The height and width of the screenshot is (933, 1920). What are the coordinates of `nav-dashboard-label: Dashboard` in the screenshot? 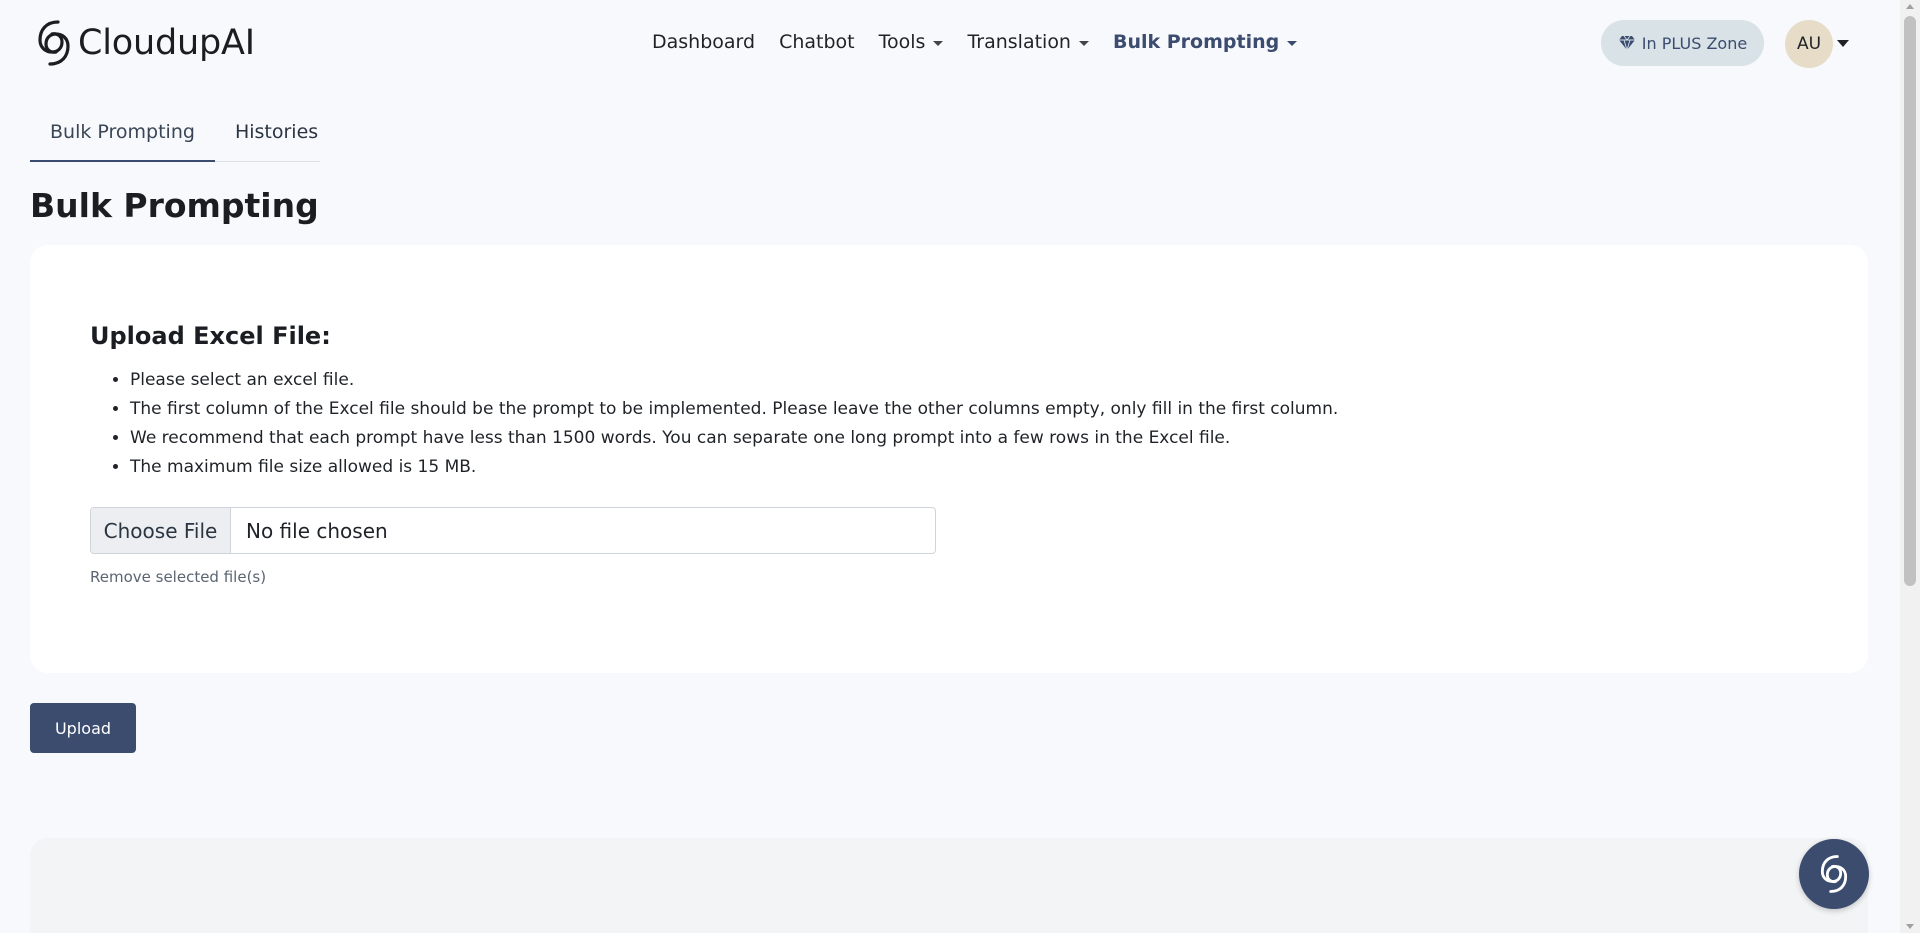 It's located at (704, 42).